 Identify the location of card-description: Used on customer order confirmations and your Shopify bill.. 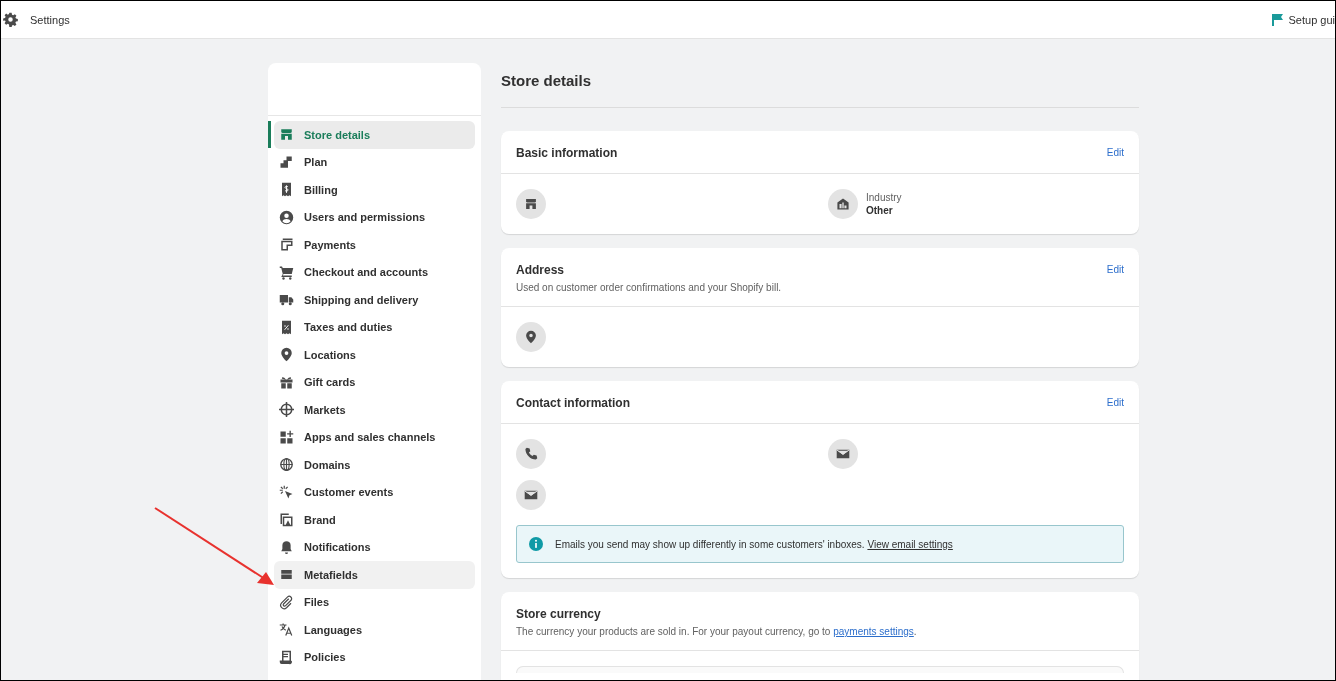
(649, 287).